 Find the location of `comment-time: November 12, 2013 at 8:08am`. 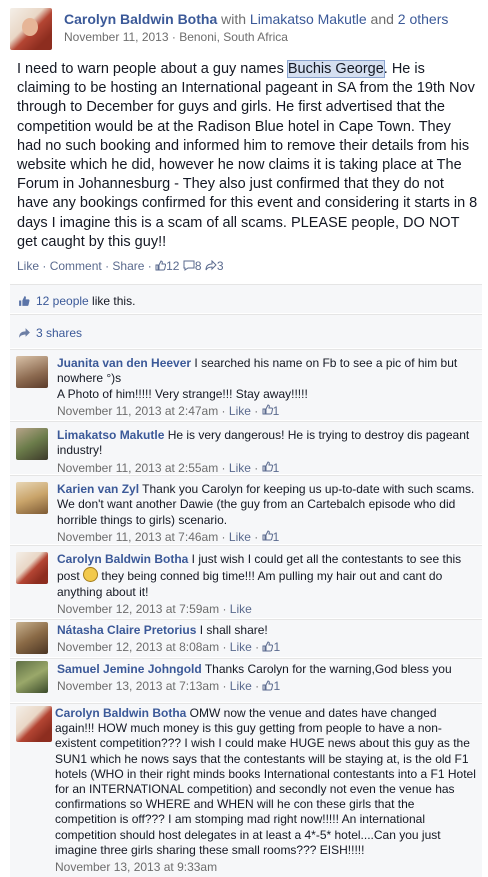

comment-time: November 12, 2013 at 8:08am is located at coordinates (138, 647).